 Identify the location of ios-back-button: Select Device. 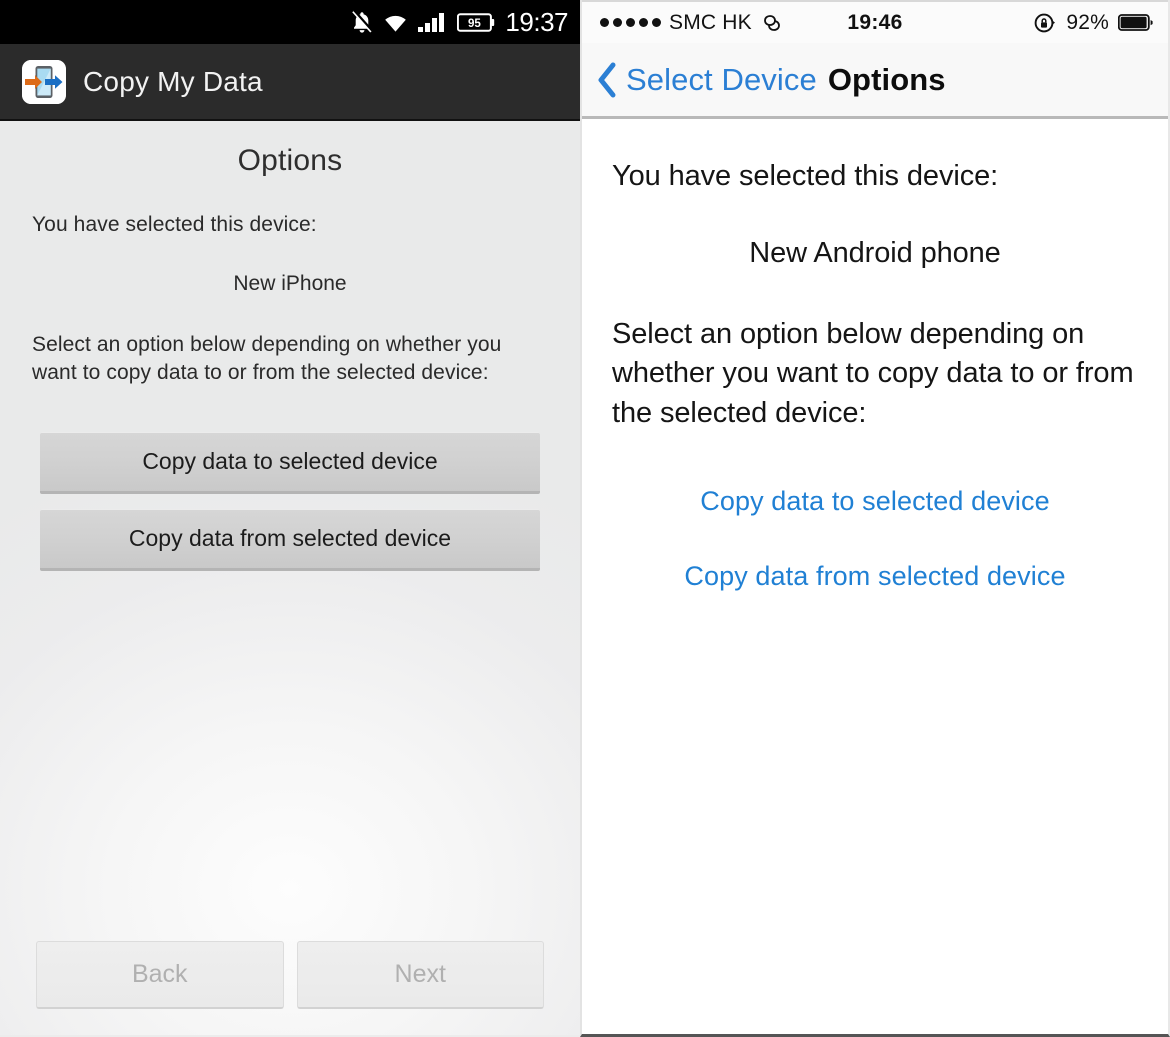
(706, 80).